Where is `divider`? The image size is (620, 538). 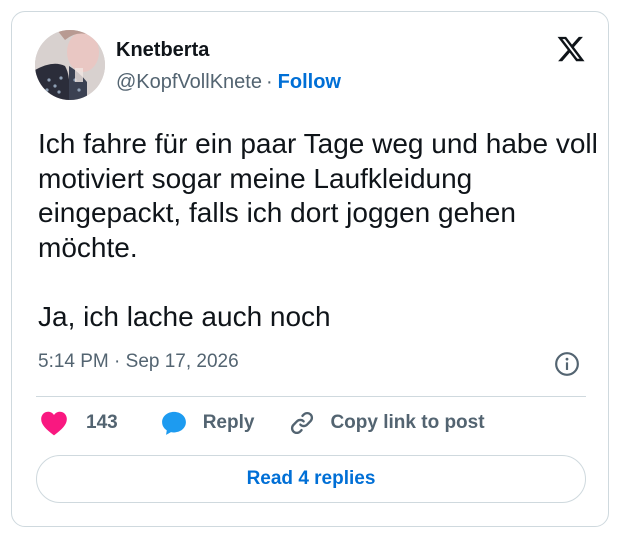
divider is located at coordinates (311, 396).